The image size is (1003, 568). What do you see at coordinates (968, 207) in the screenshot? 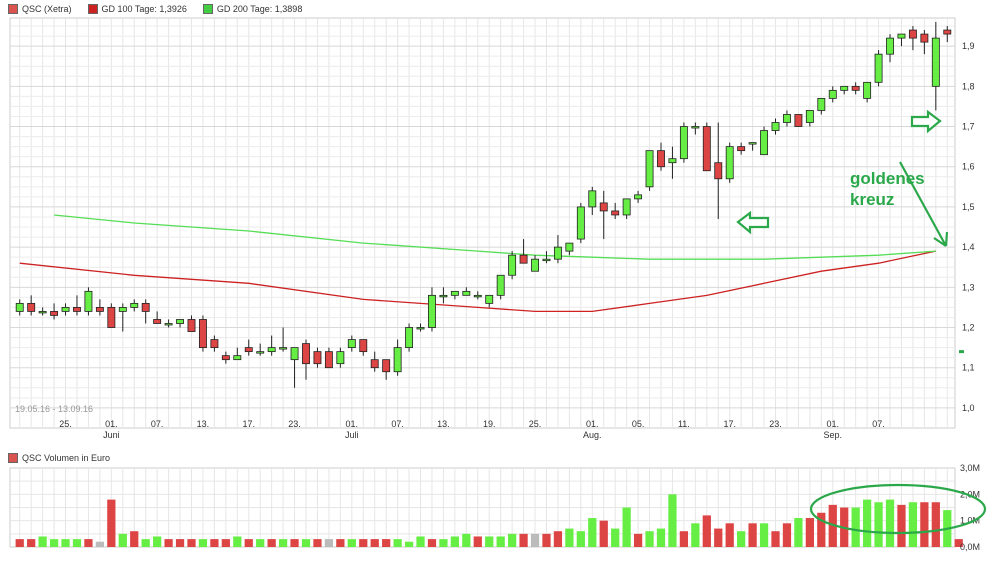
I see `price-tick-label: 1,5` at bounding box center [968, 207].